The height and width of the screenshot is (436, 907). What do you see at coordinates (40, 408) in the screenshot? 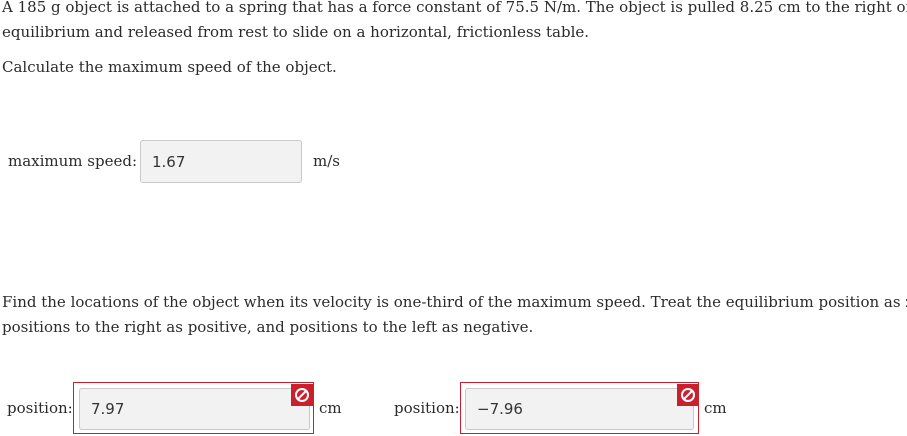
I see `position-1-label: position:` at bounding box center [40, 408].